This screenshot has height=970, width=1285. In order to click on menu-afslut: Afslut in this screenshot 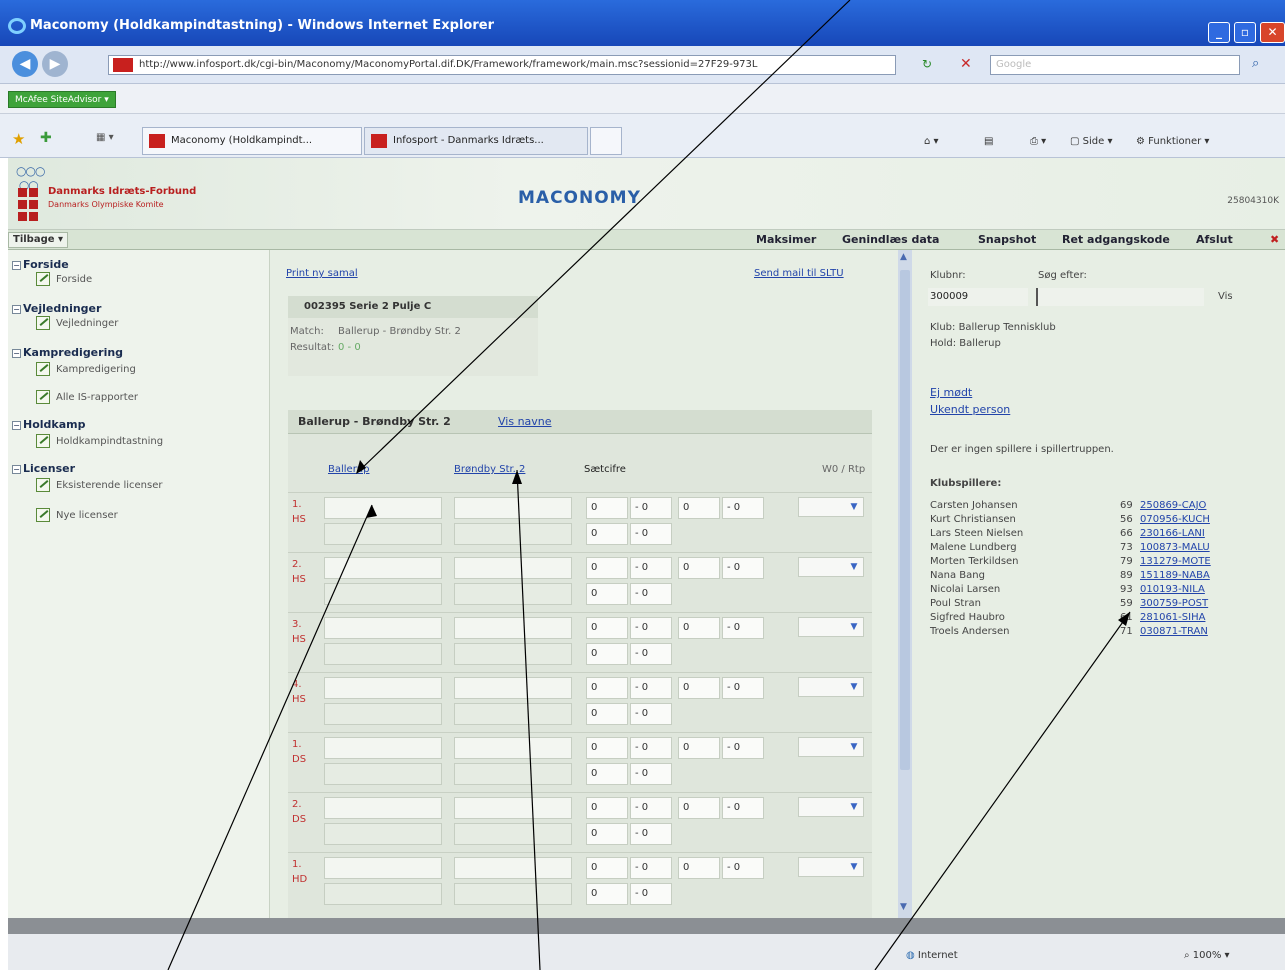, I will do `click(1214, 240)`.